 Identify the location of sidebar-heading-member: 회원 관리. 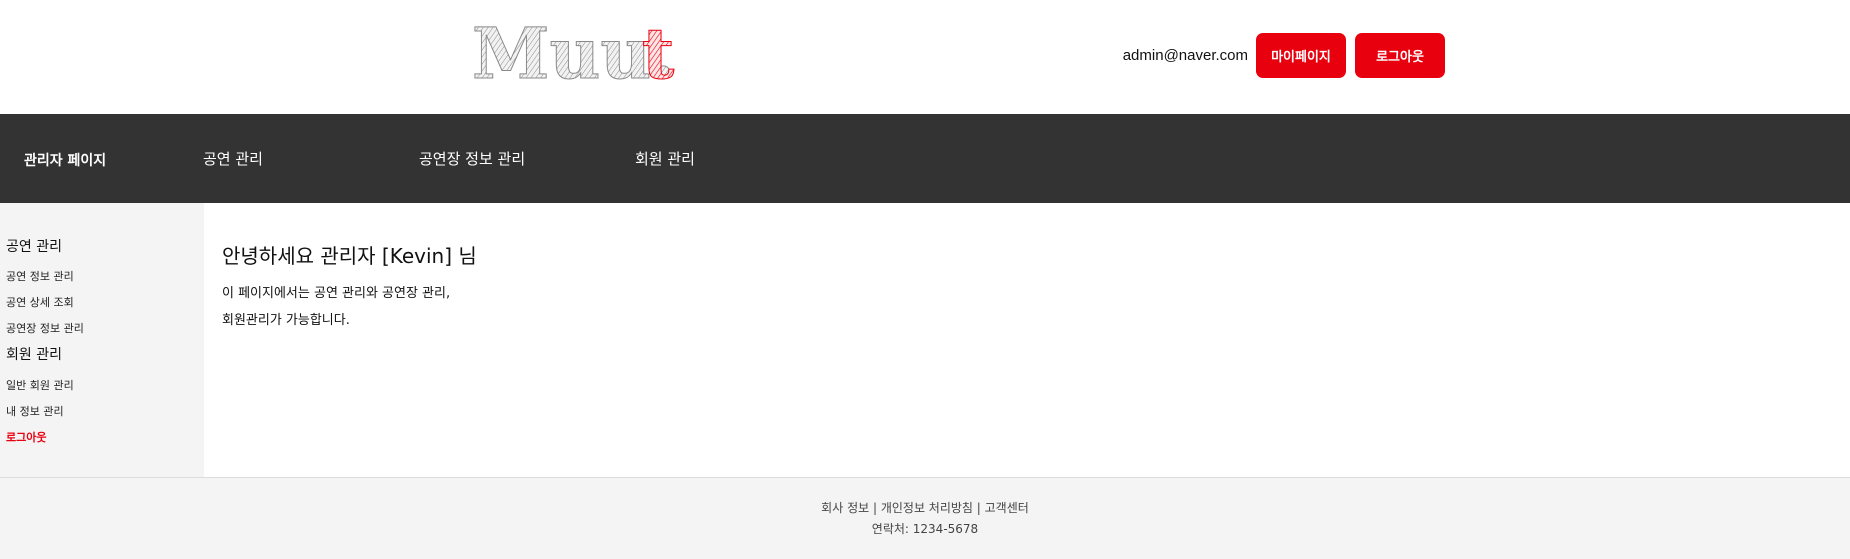
(34, 355).